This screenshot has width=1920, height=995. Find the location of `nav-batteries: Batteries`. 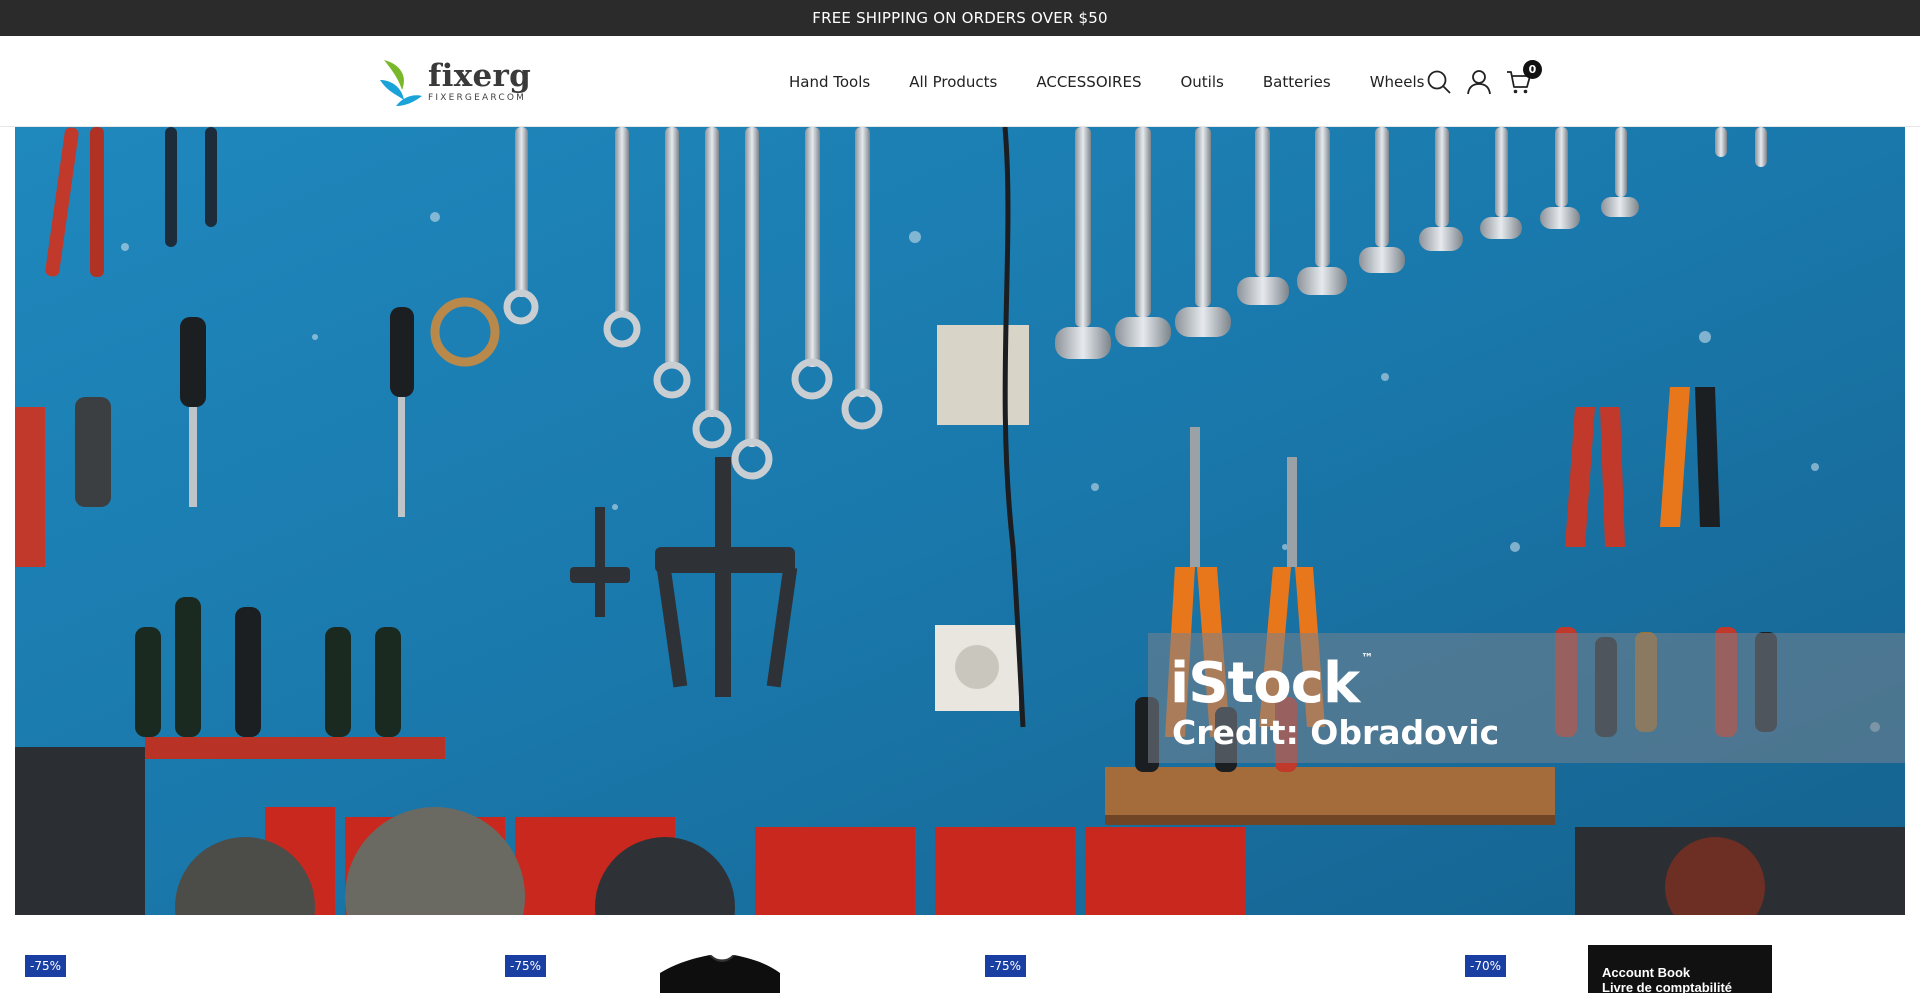

nav-batteries: Batteries is located at coordinates (1297, 82).